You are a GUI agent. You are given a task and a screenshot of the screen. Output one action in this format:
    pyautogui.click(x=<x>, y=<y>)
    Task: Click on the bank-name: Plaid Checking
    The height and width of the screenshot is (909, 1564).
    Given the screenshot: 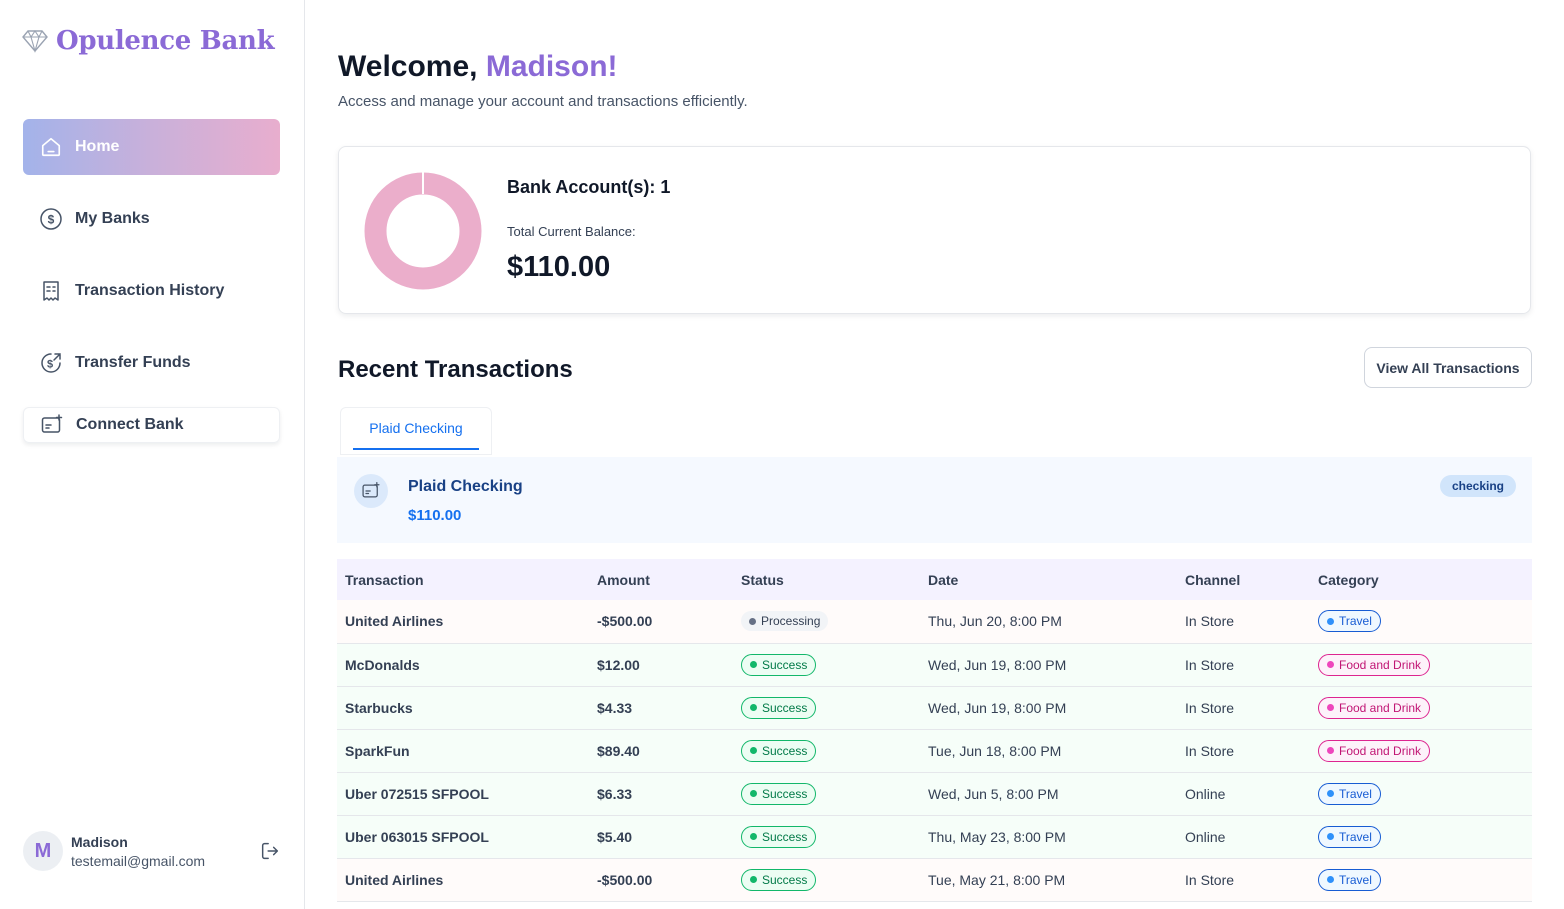 What is the action you would take?
    pyautogui.click(x=465, y=486)
    